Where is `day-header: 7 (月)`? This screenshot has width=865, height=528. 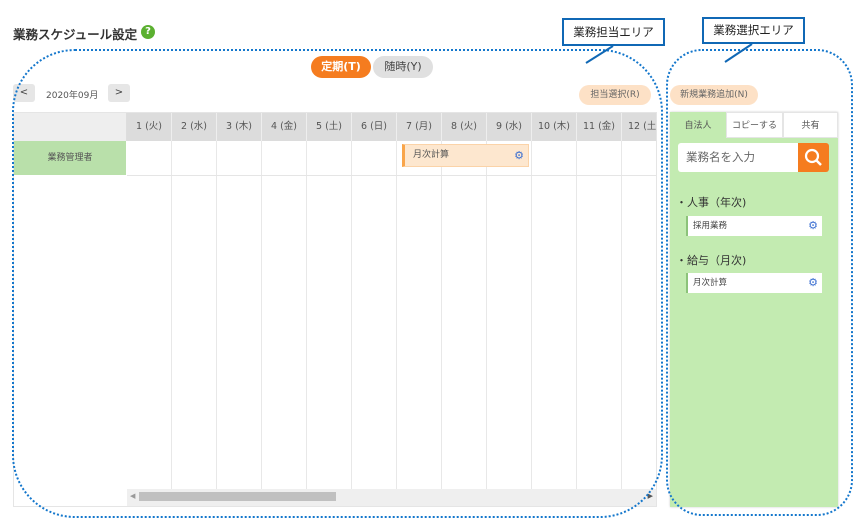
day-header: 7 (月) is located at coordinates (419, 127).